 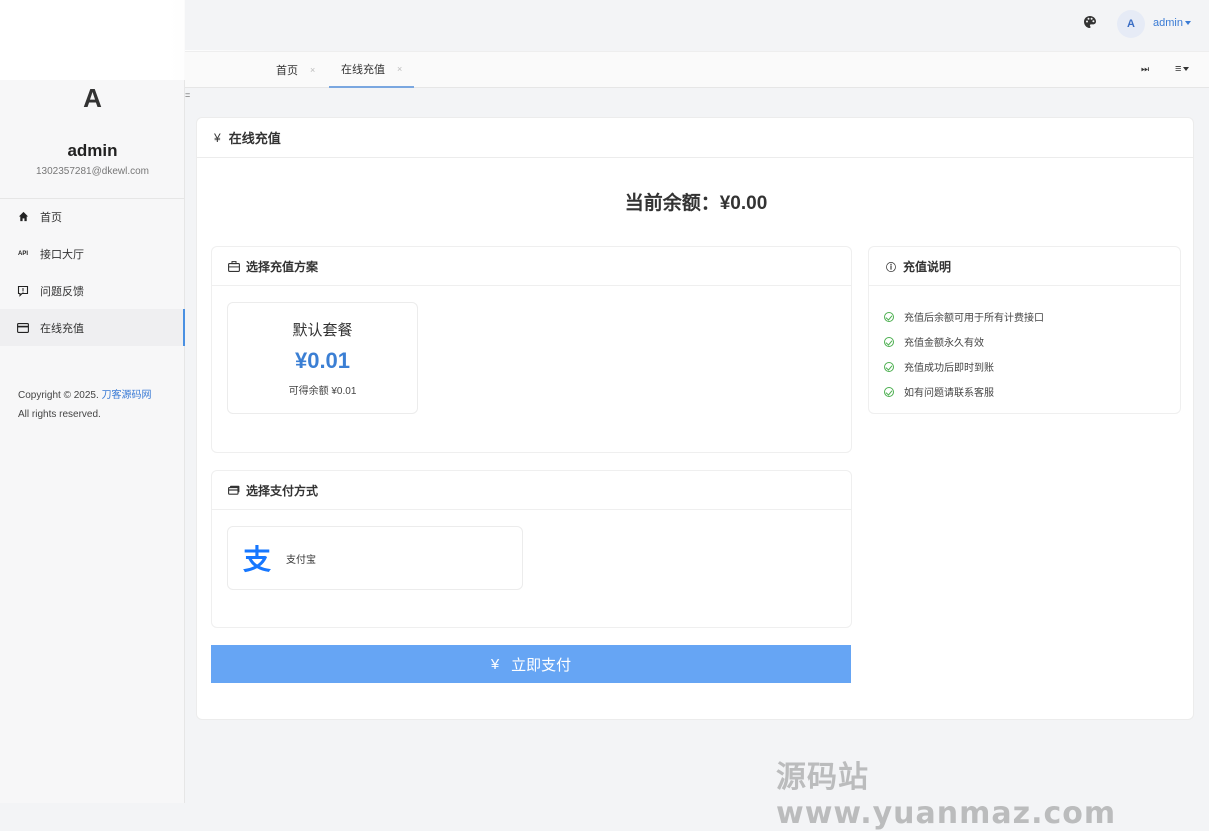 I want to click on tab-home: 首页 ×, so click(x=295, y=70).